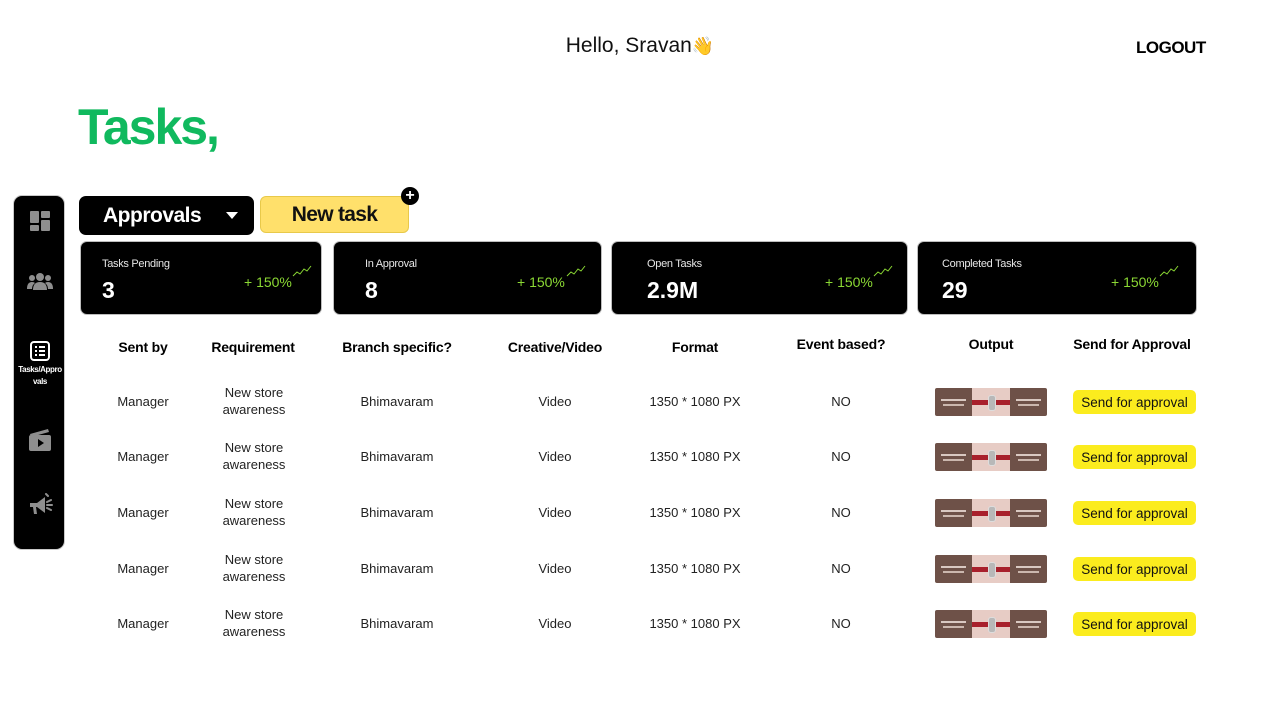 The image size is (1280, 720). What do you see at coordinates (253, 347) in the screenshot?
I see `column-header-requirement: Requirement` at bounding box center [253, 347].